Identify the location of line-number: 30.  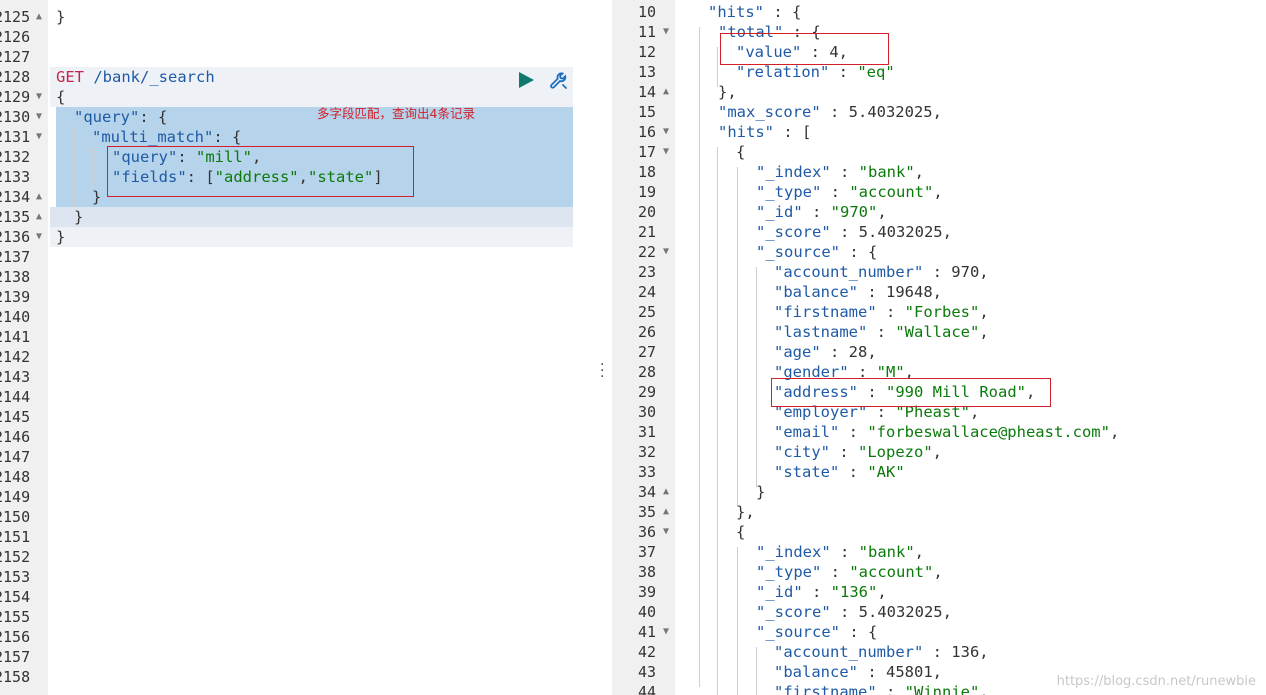
(647, 412).